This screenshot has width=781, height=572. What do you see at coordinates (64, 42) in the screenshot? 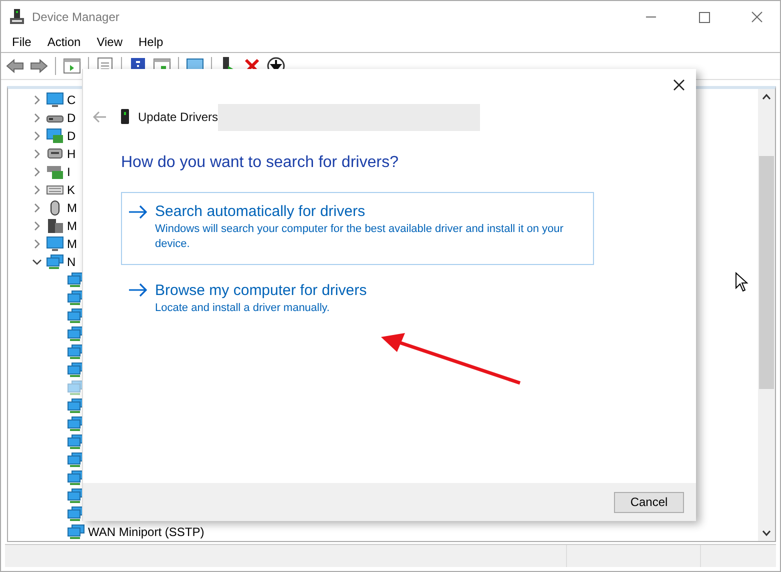
I see `menu-item: Action` at bounding box center [64, 42].